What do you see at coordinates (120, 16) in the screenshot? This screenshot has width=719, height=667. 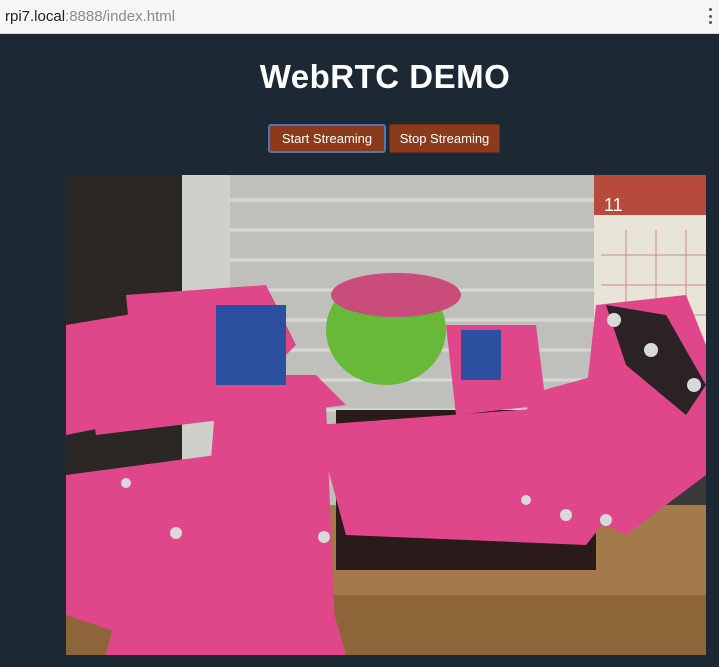 I see `url-path: :8888/index.html` at bounding box center [120, 16].